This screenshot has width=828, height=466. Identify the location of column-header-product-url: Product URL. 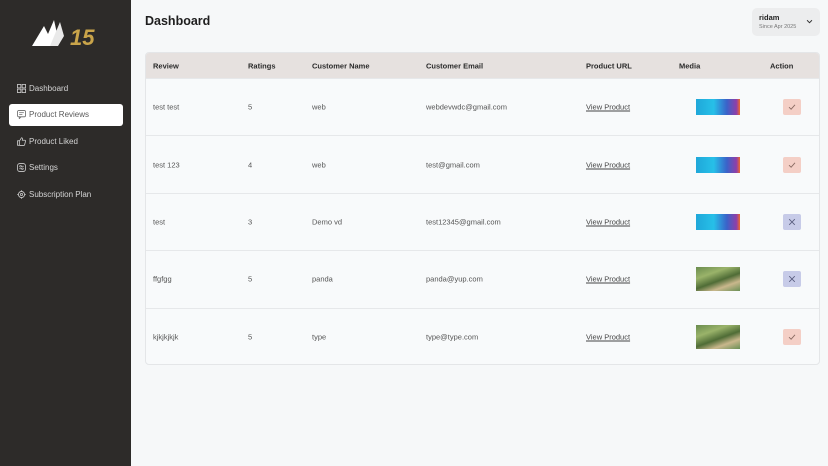
(609, 65).